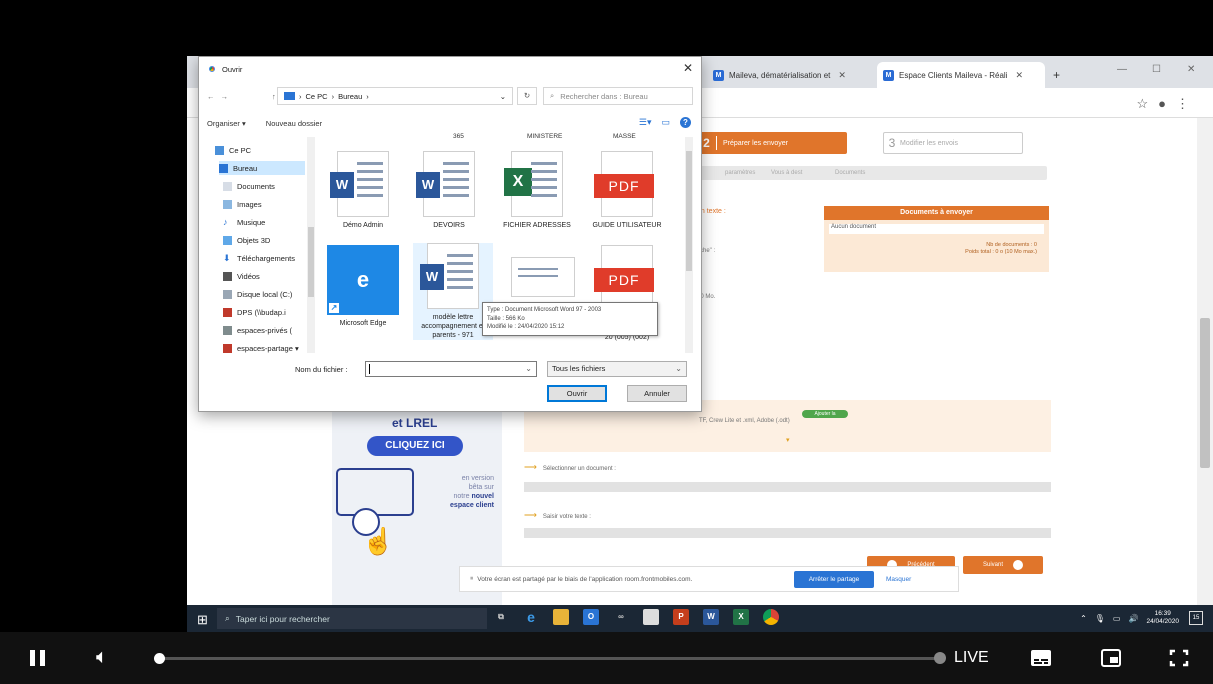 This screenshot has height=684, width=1213. I want to click on enter-text-row: ⟶ Saisir votre texte :, so click(557, 515).